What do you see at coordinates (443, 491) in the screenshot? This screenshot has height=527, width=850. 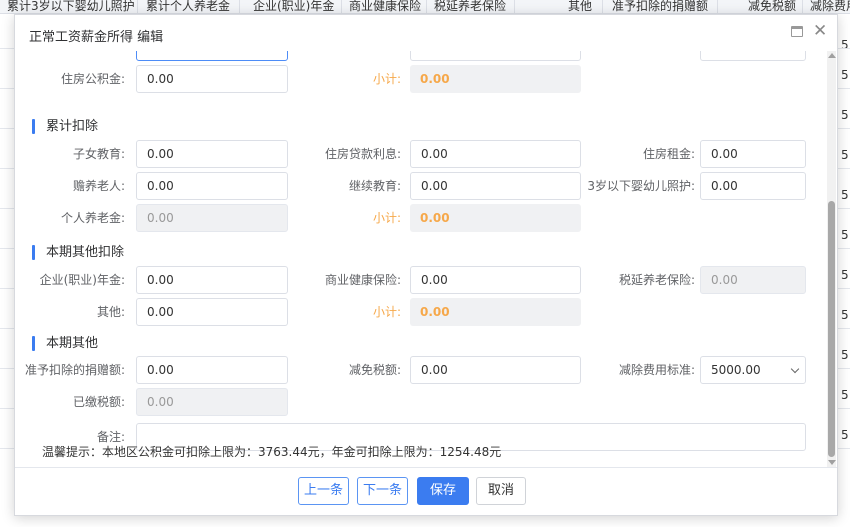 I see `save-button: 保存` at bounding box center [443, 491].